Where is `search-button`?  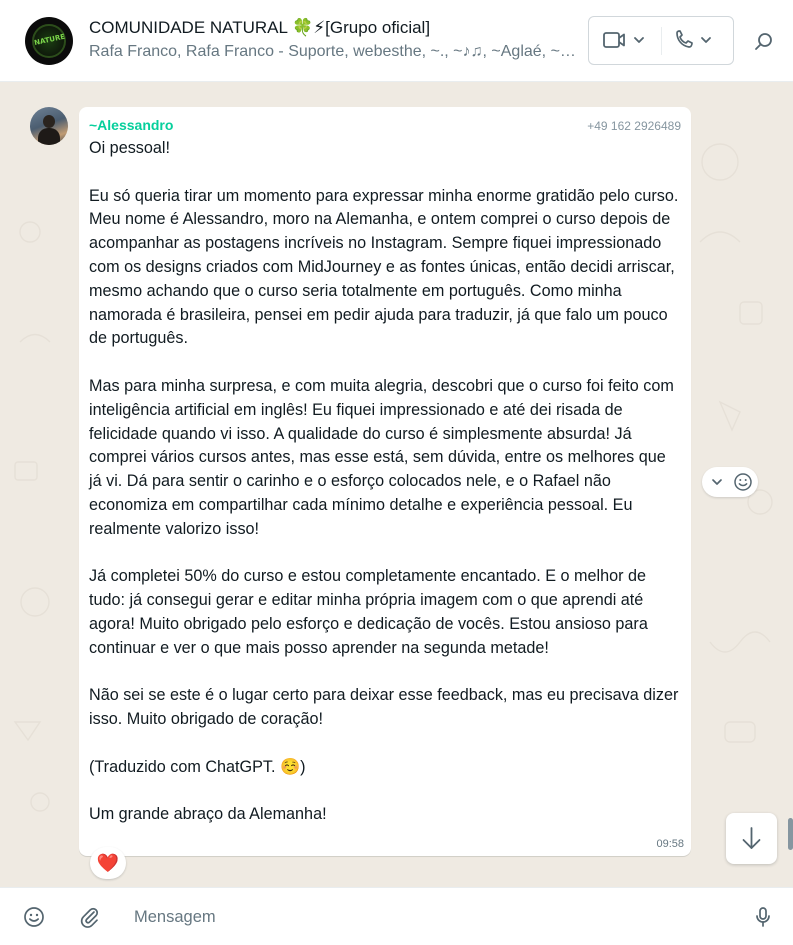 search-button is located at coordinates (764, 42).